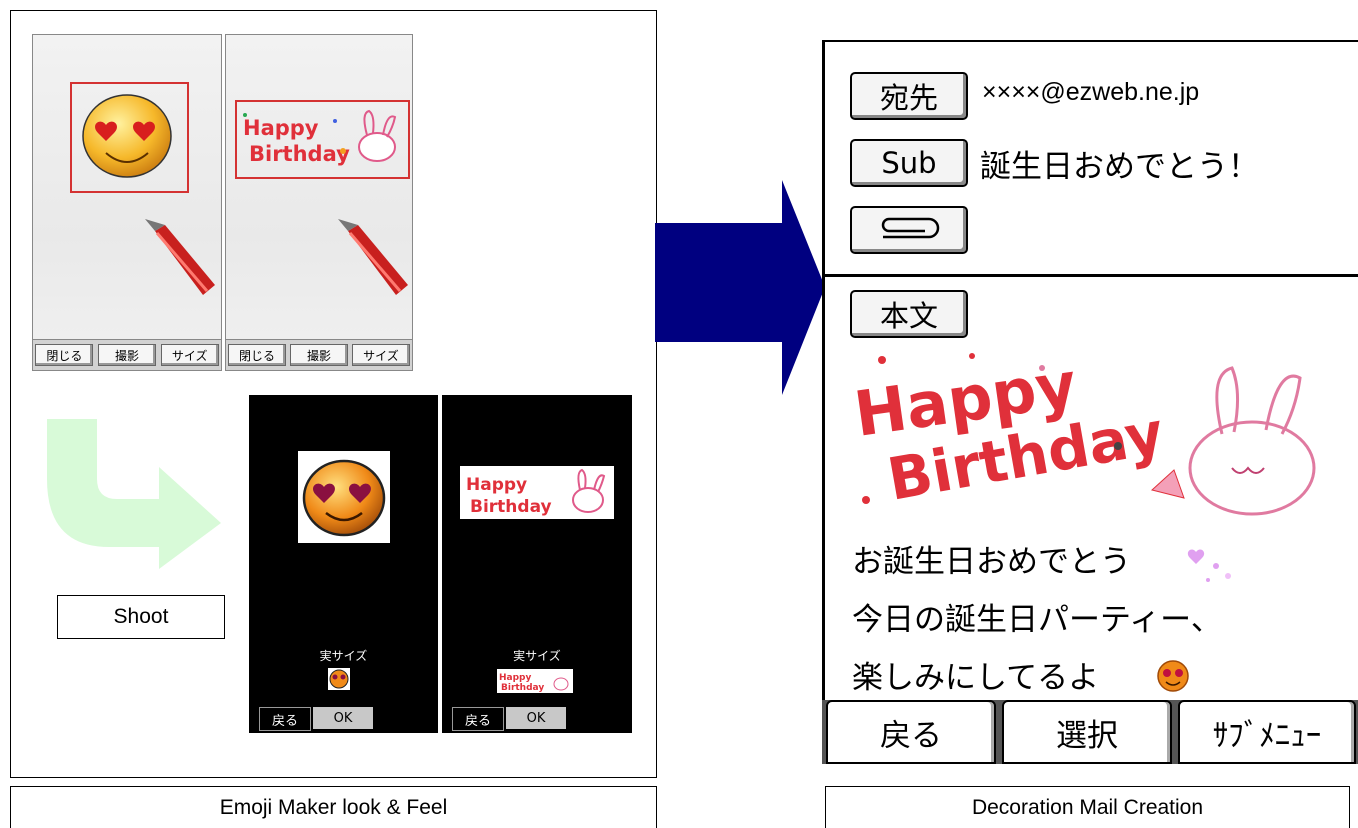 The height and width of the screenshot is (828, 1358). Describe the element at coordinates (319, 202) in the screenshot. I see `camera-screen-sticker: Happy Birthday 閉じる 撮影 サイズ` at that location.